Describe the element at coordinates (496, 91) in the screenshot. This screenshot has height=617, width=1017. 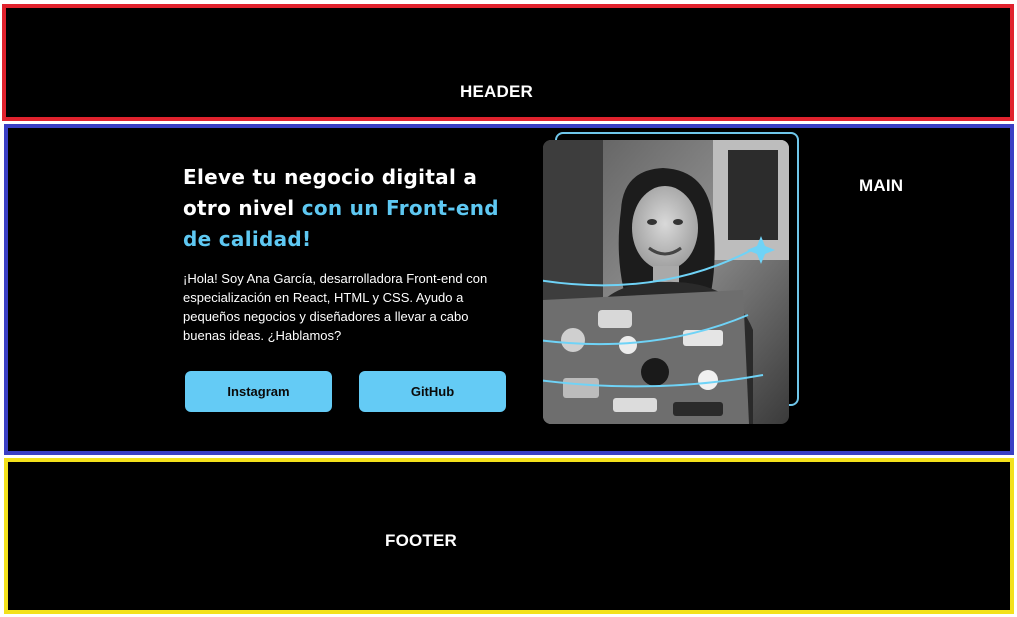
I see `header-label: HEADER` at that location.